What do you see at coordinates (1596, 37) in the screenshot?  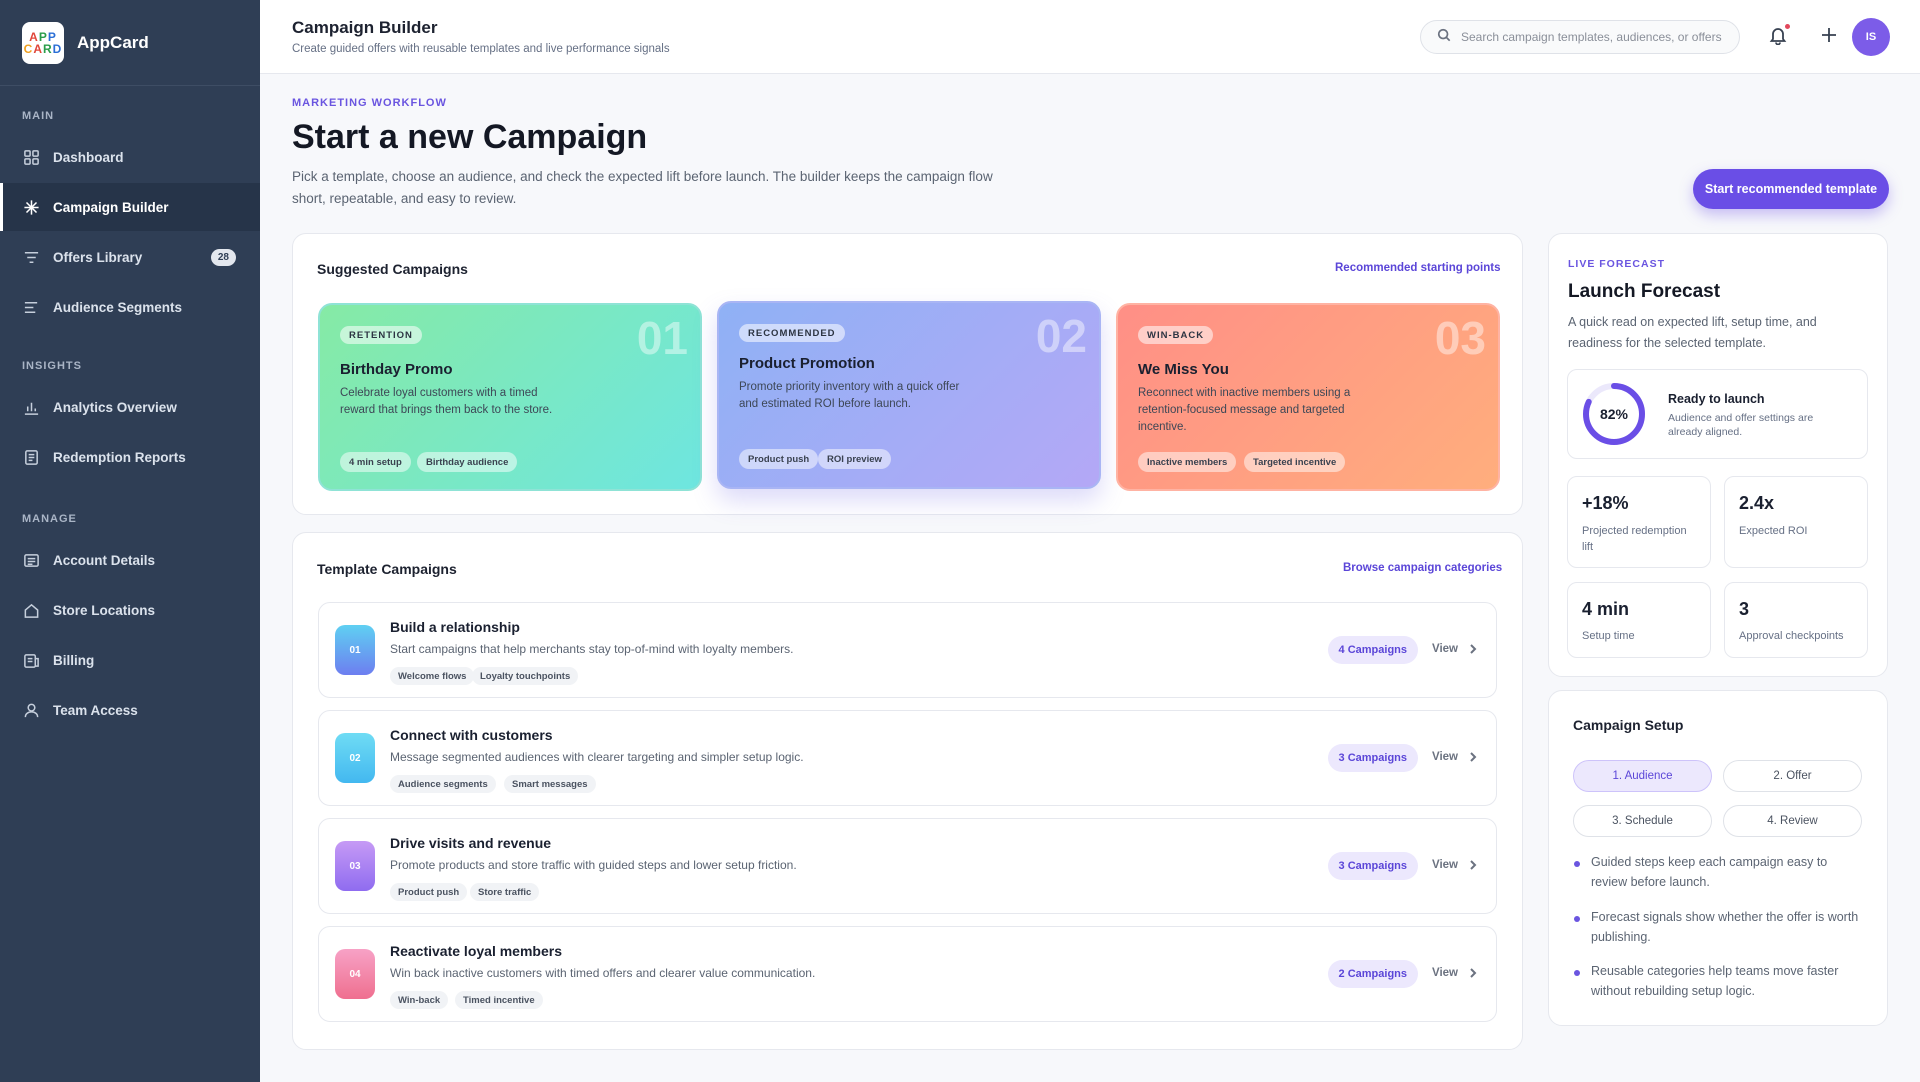 I see `search-input` at bounding box center [1596, 37].